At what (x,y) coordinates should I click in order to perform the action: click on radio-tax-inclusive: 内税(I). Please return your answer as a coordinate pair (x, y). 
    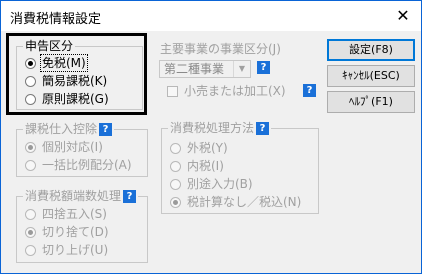
    Looking at the image, I should click on (197, 166).